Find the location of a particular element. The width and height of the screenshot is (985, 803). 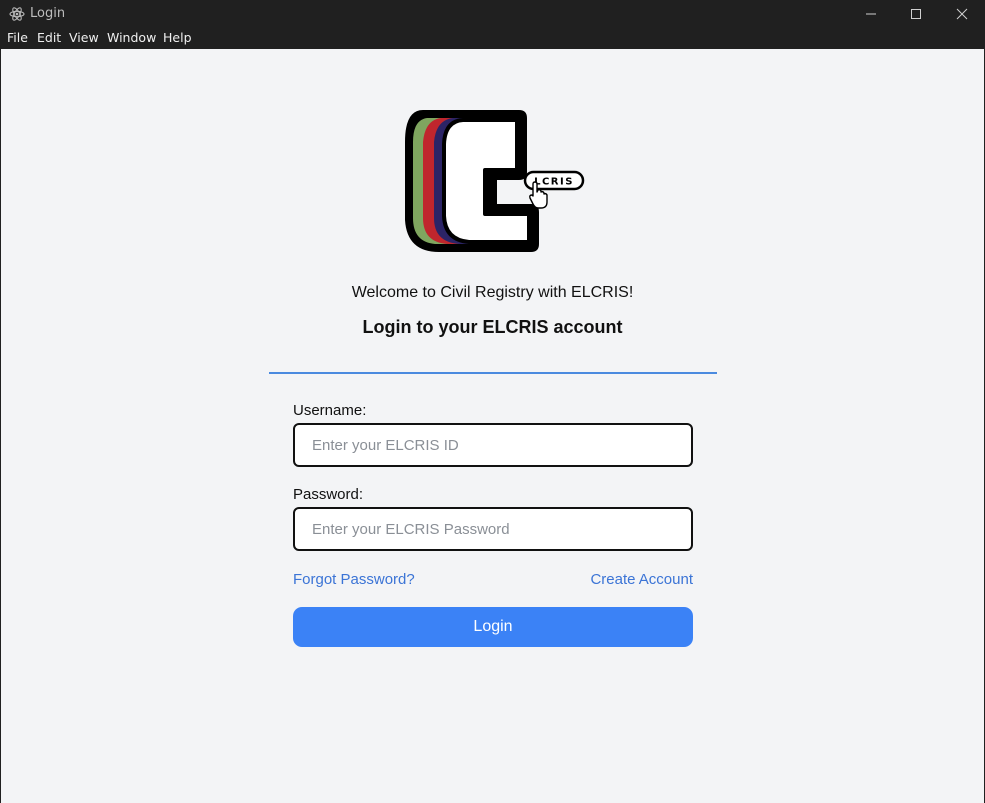

logo-pill-text: LCRIS is located at coordinates (554, 182).